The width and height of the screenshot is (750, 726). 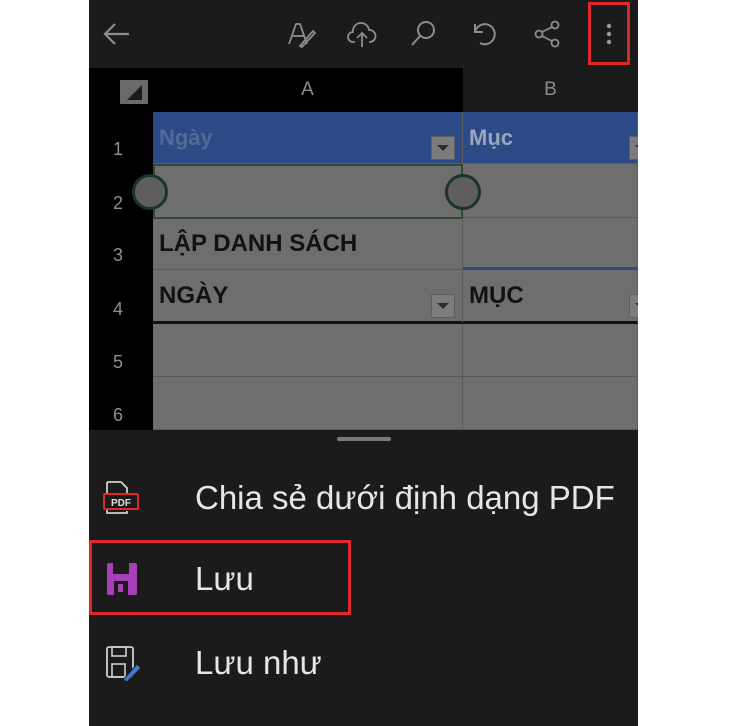 What do you see at coordinates (121, 244) in the screenshot?
I see `row-header-3: 3` at bounding box center [121, 244].